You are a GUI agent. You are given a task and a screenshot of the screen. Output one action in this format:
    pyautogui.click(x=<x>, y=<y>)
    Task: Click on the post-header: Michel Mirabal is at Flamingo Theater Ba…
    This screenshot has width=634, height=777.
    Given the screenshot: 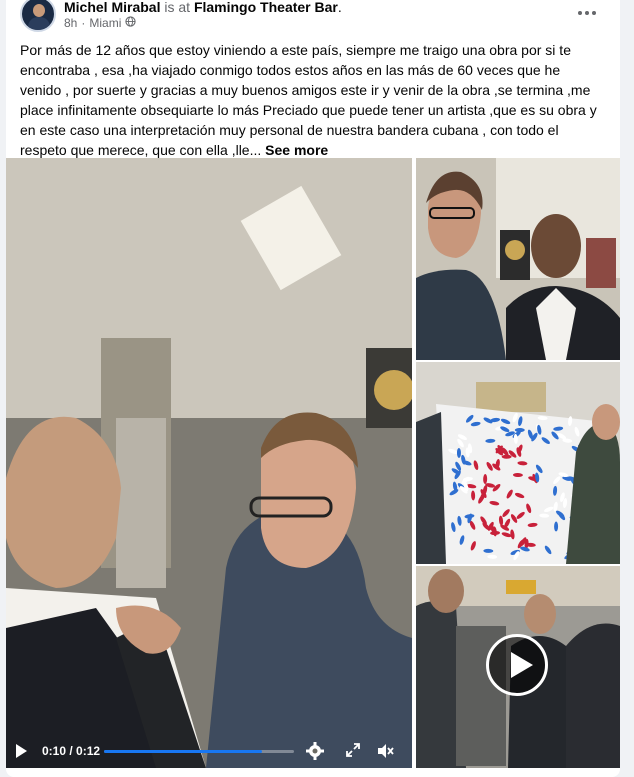 What is the action you would take?
    pyautogui.click(x=313, y=18)
    